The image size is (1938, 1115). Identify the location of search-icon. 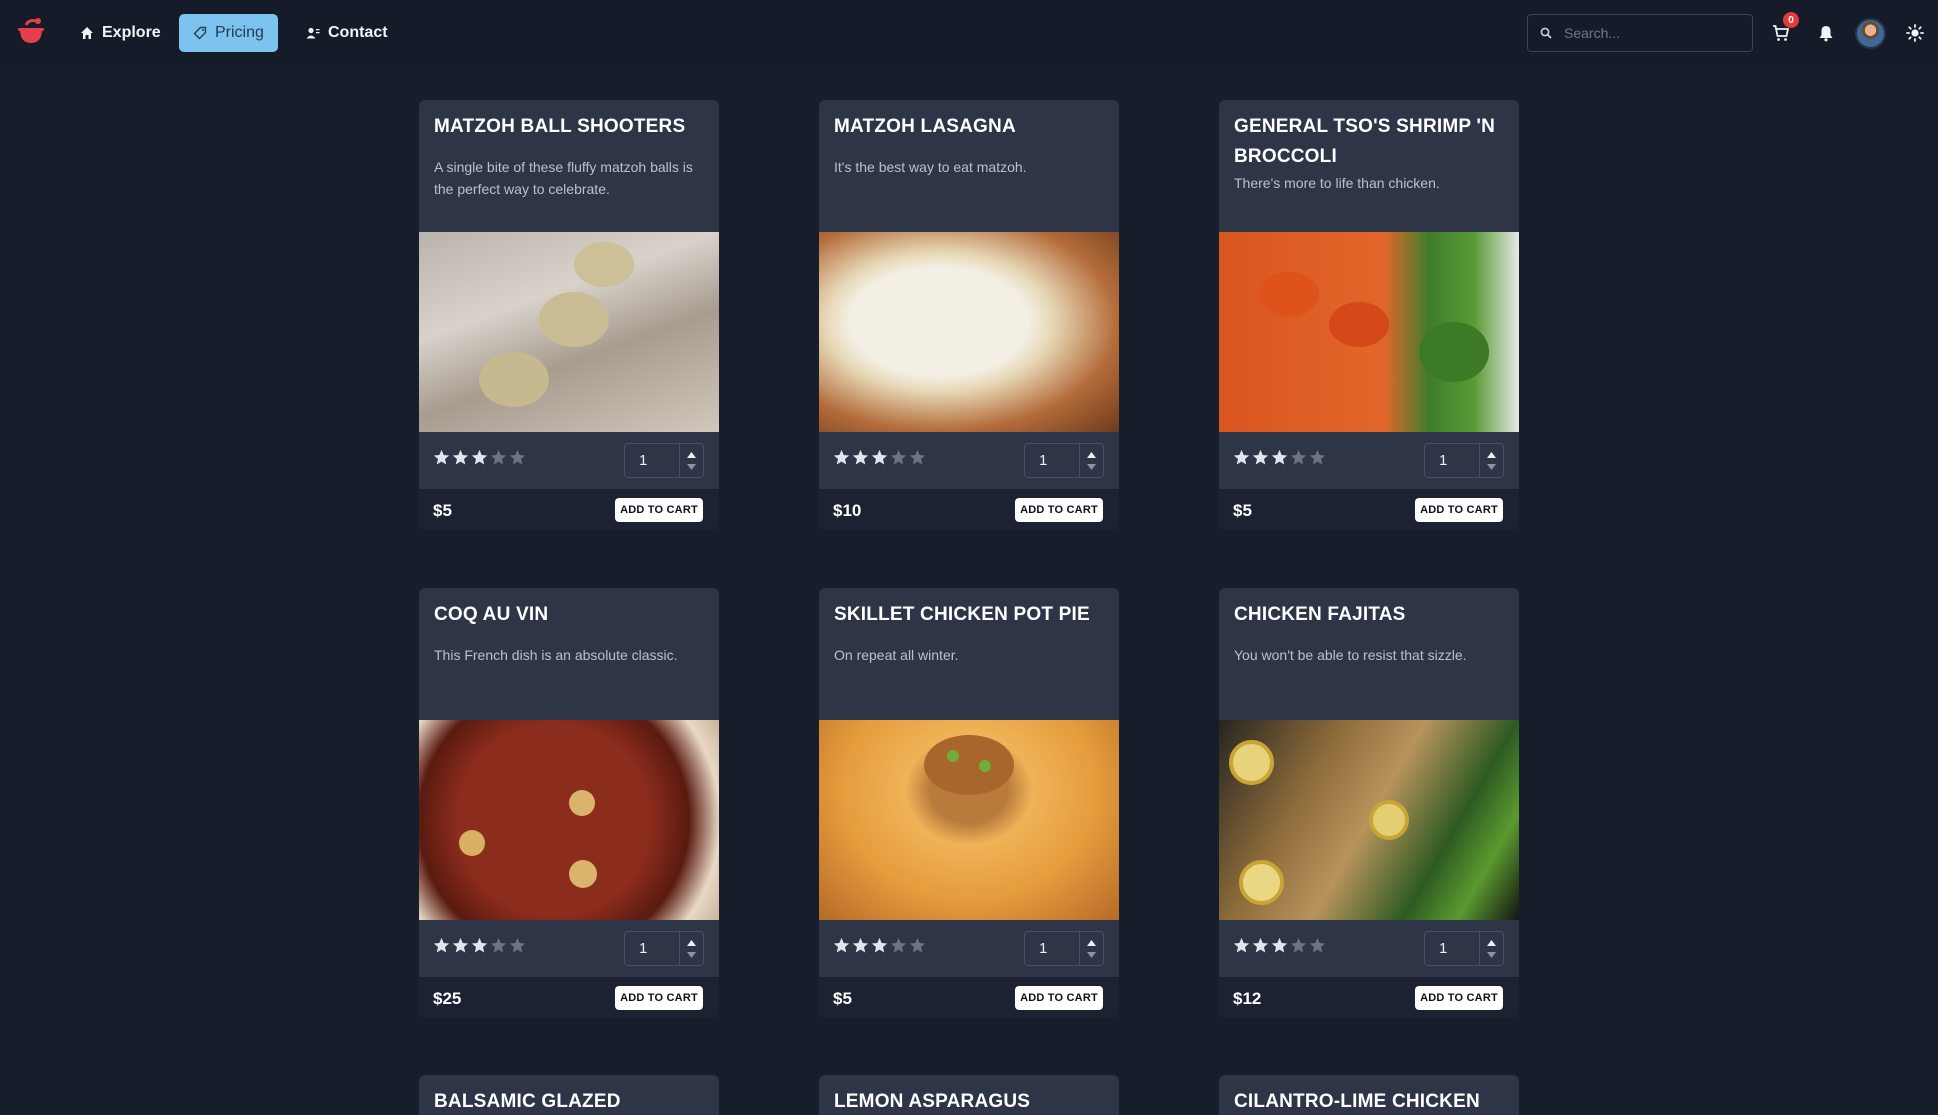
(1546, 33).